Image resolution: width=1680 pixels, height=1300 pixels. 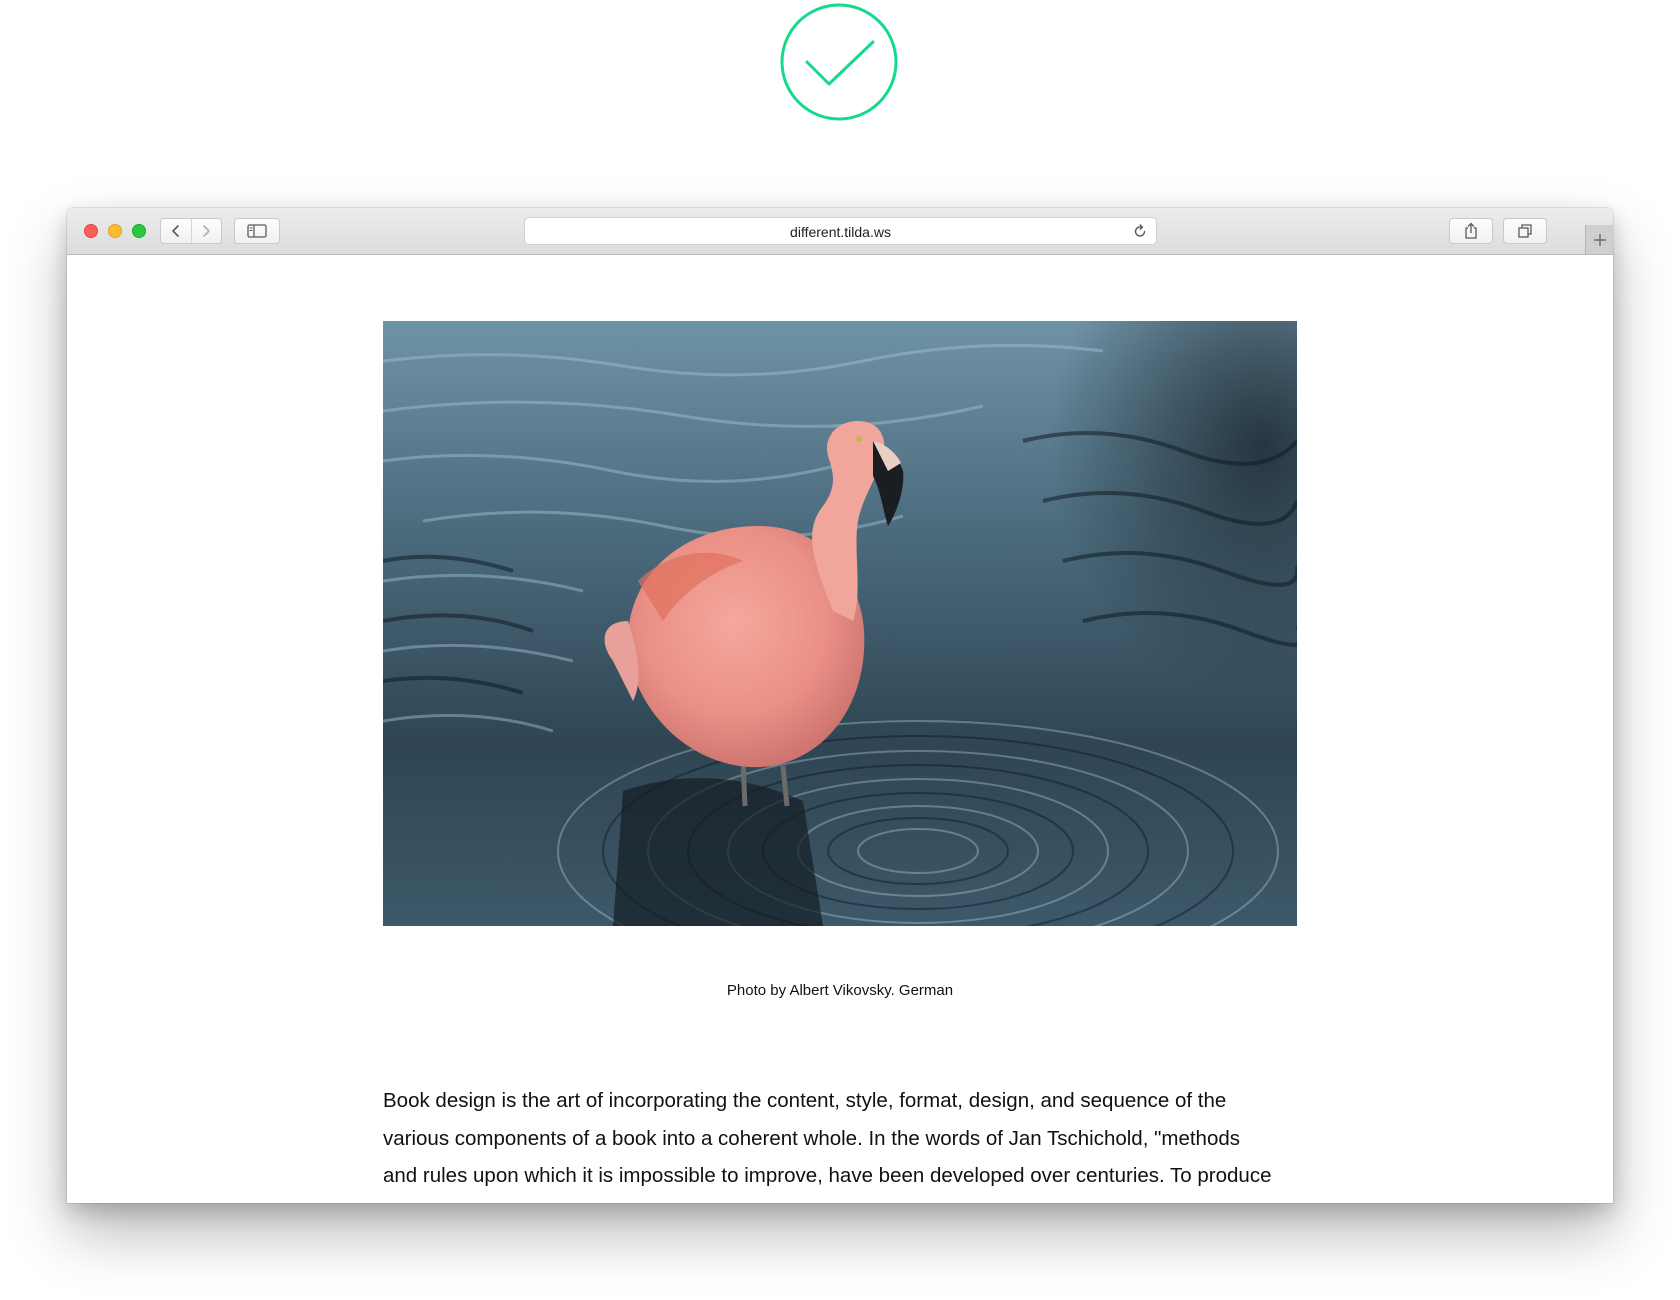 I want to click on new-tab-button, so click(x=1599, y=239).